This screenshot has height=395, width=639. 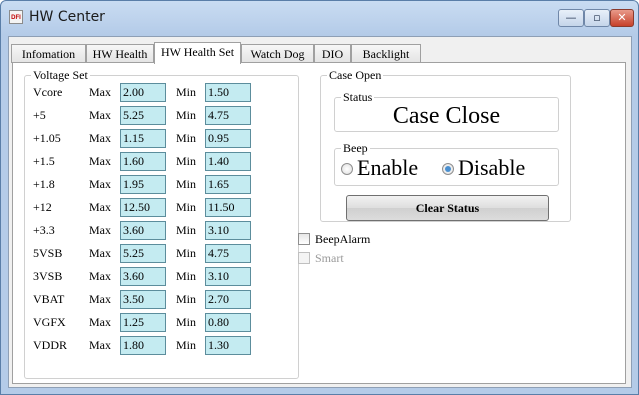 I want to click on voltage-name: VGFX, so click(x=49, y=322).